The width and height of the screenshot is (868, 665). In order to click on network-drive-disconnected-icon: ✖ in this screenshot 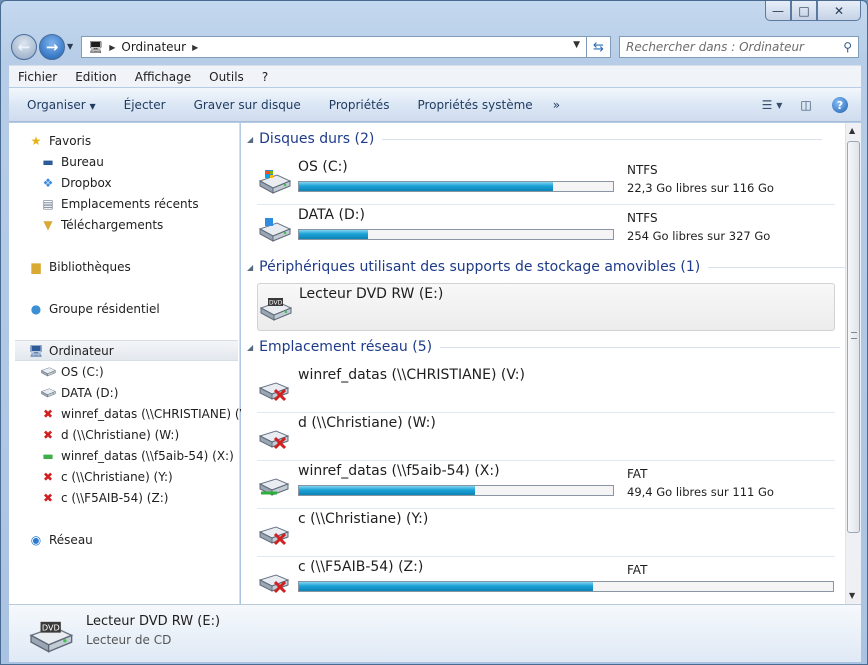, I will do `click(48, 476)`.